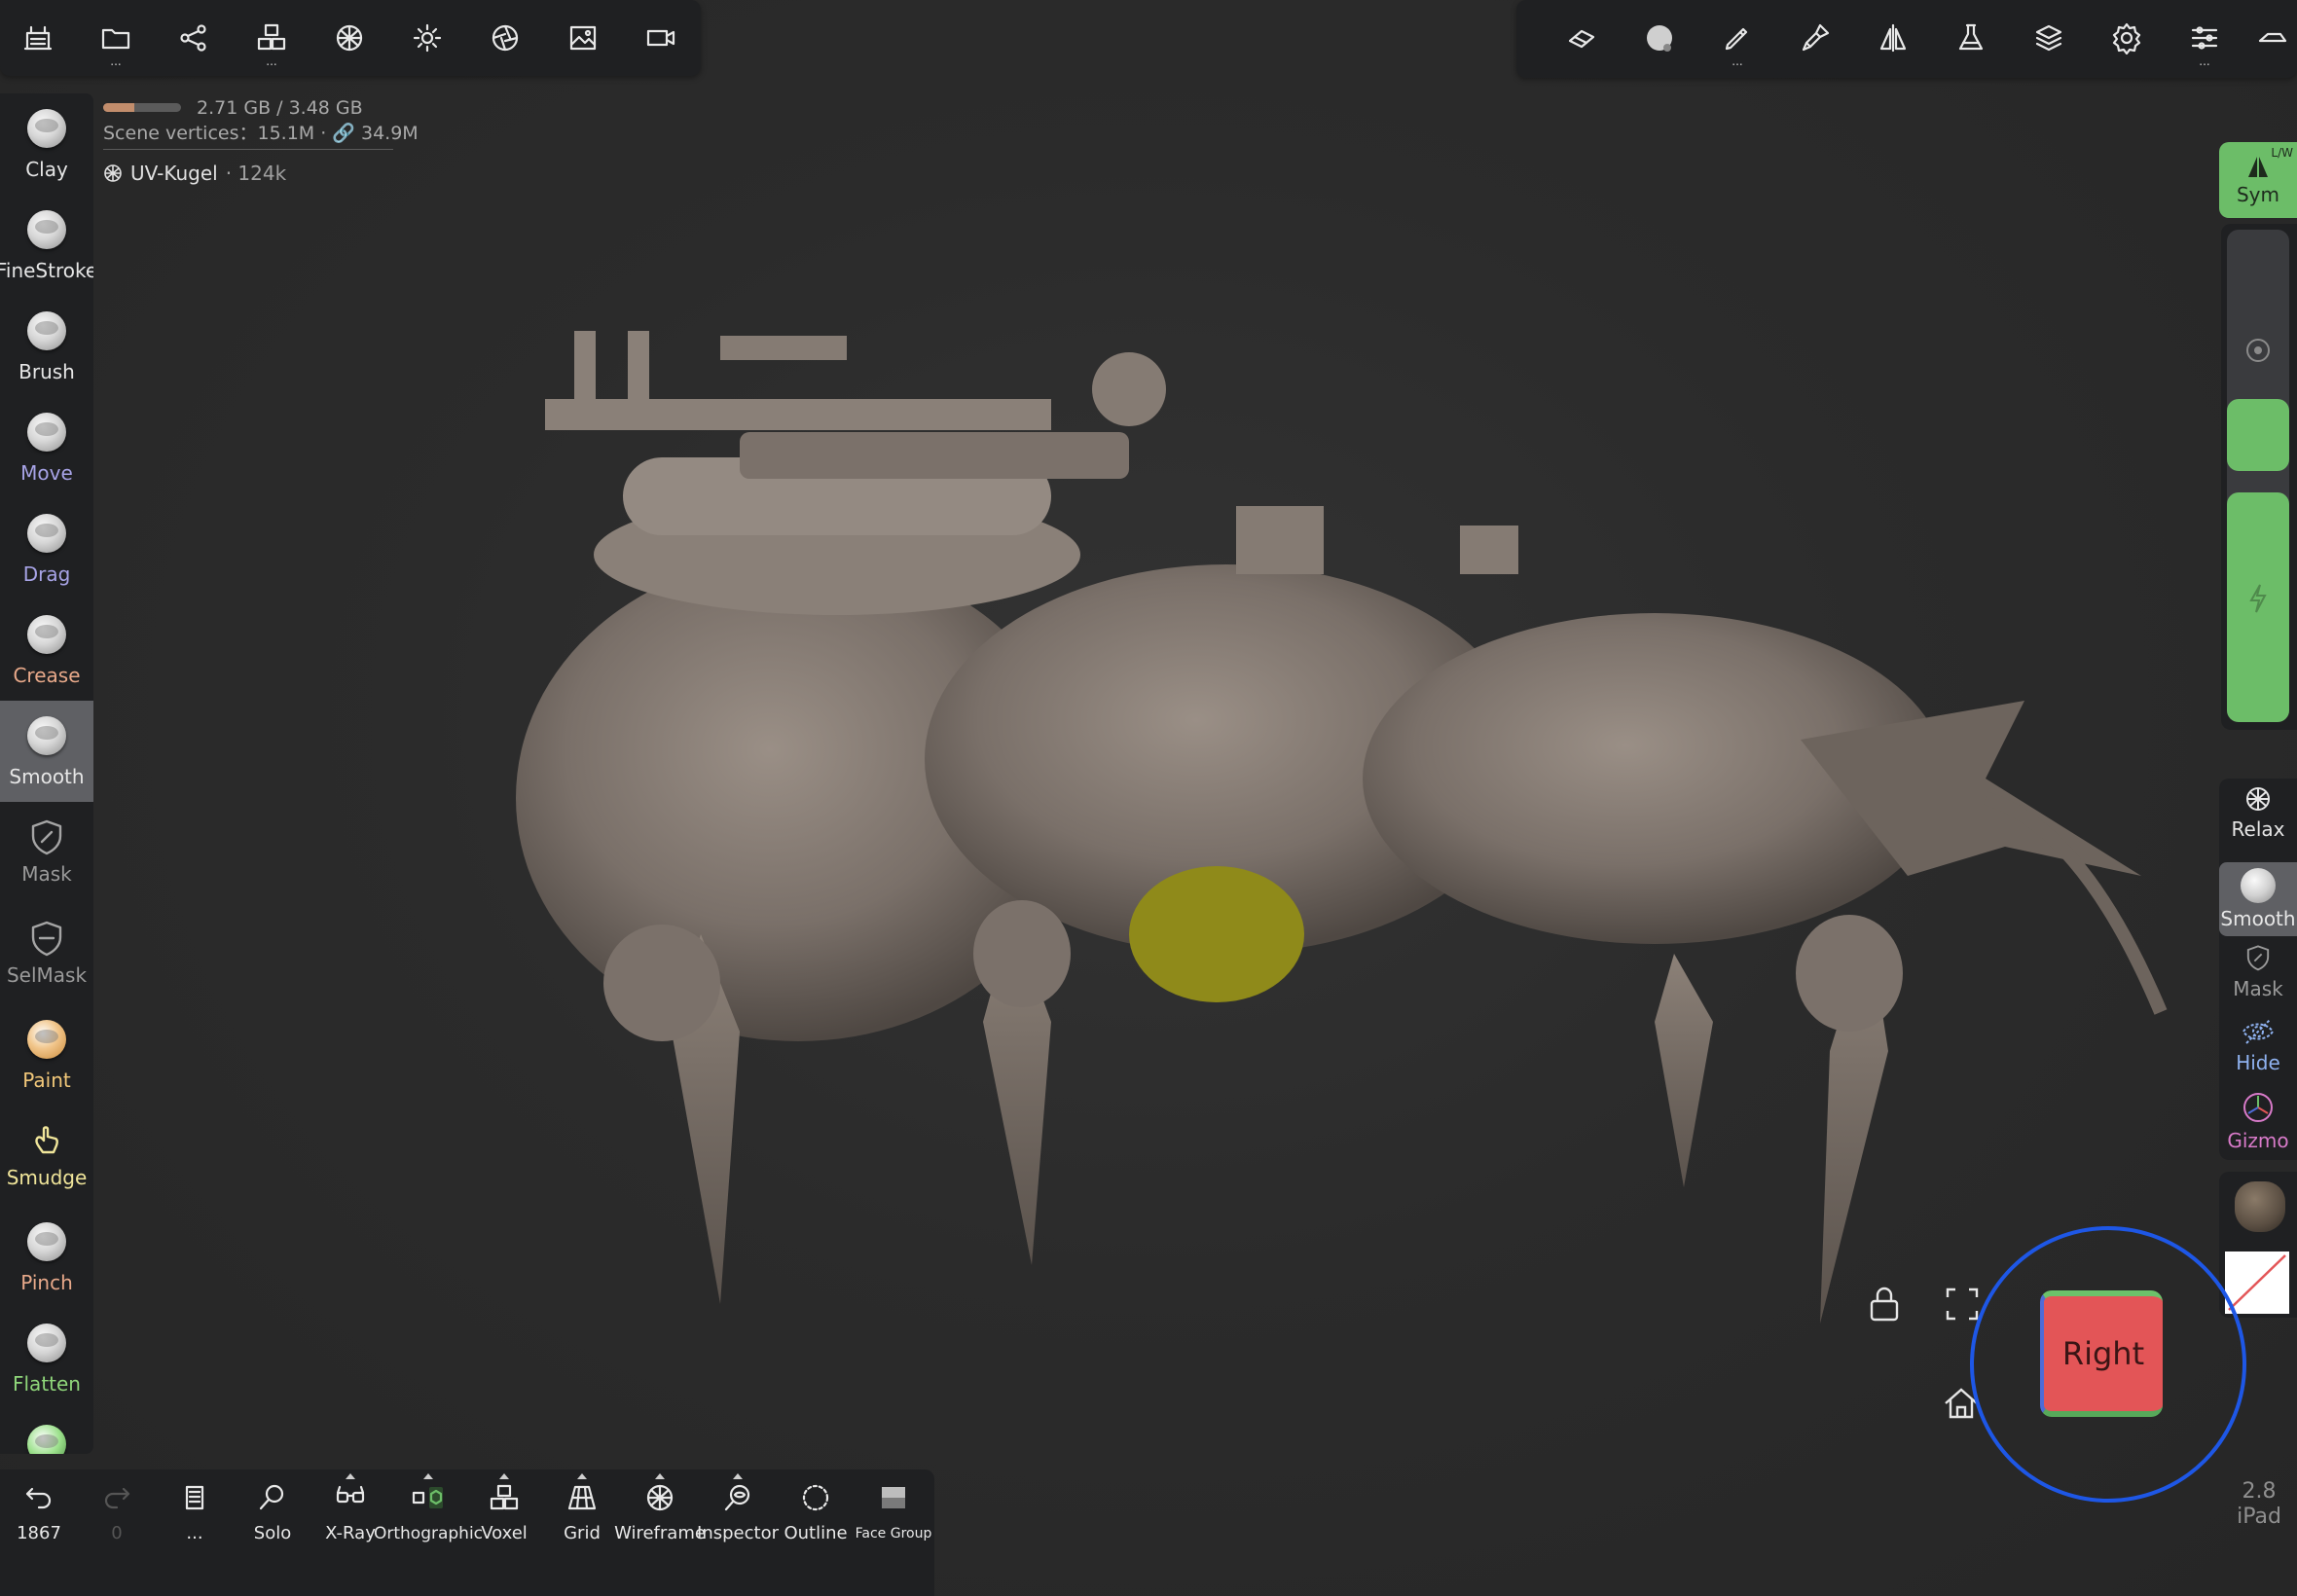 This screenshot has width=2297, height=1596. Describe the element at coordinates (1659, 38) in the screenshot. I see `brush-preview-icon` at that location.